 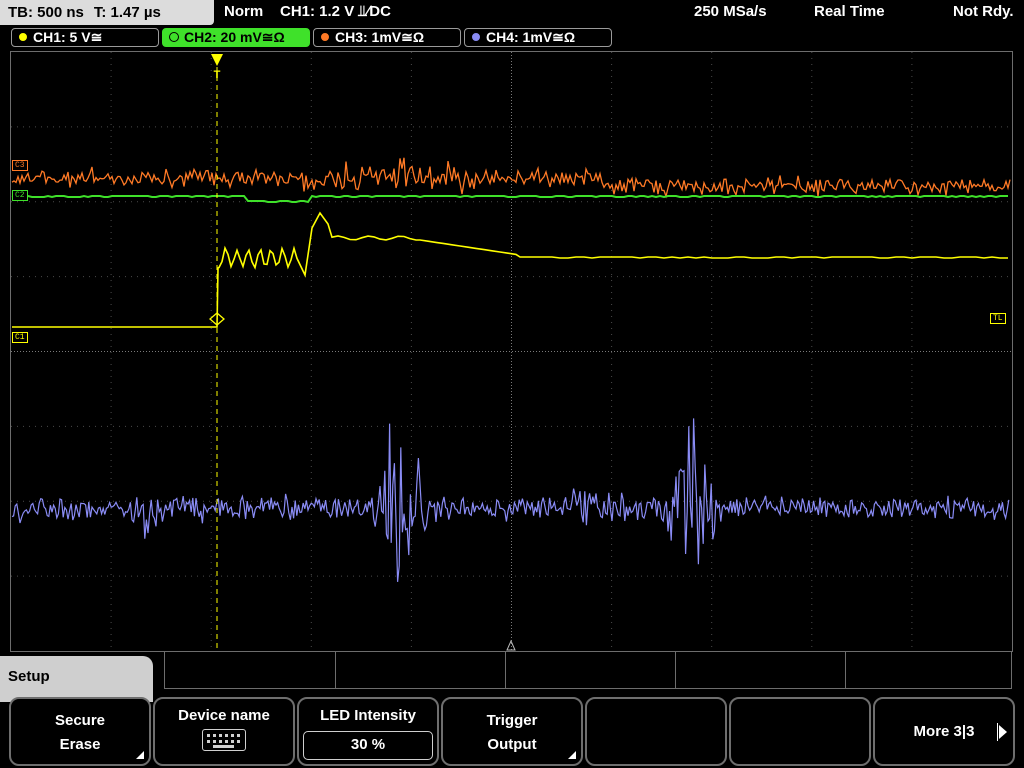 I want to click on secure-erase-button: Secure Erase, so click(x=80, y=731).